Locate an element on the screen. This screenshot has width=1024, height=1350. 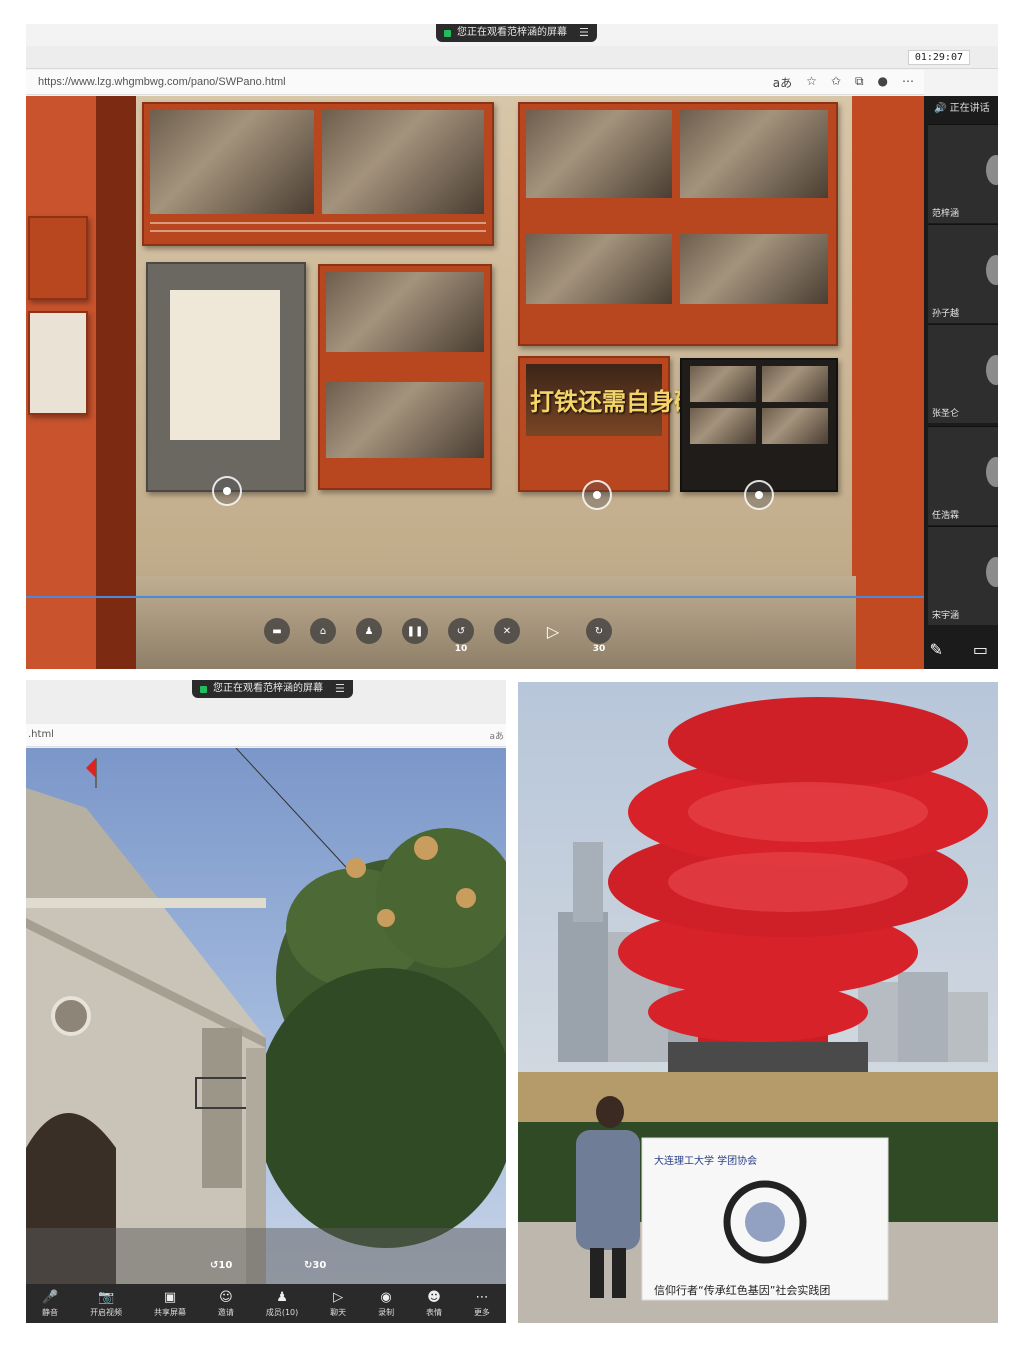
participant-tile: 任浩霖 is located at coordinates (963, 475).